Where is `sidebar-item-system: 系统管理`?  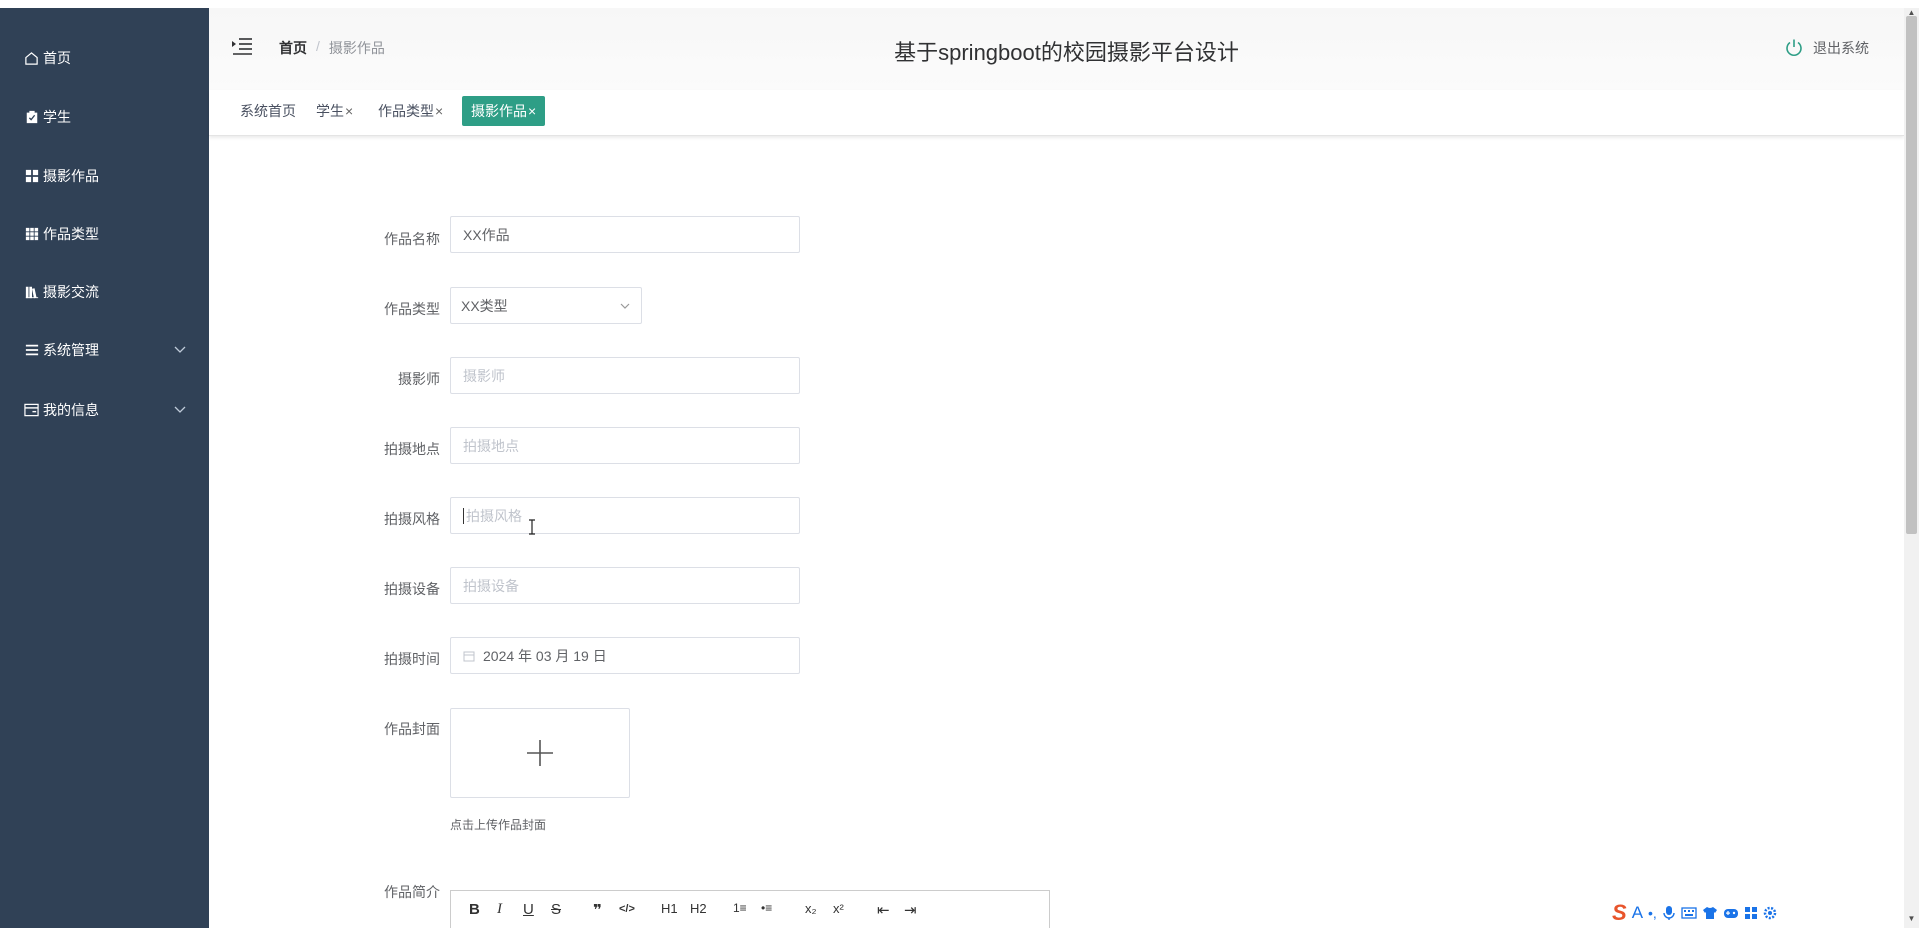 sidebar-item-system: 系统管理 is located at coordinates (104, 350).